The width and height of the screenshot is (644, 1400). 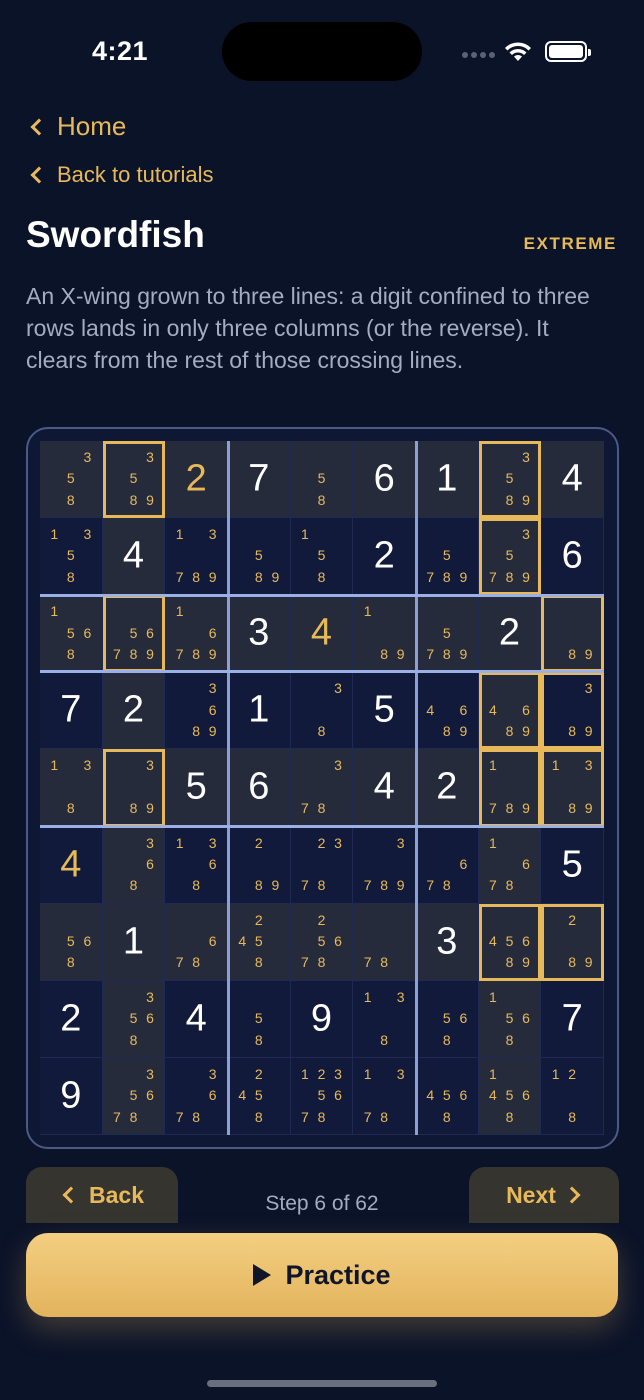 What do you see at coordinates (134, 1019) in the screenshot?
I see `sudoku-cell: 3568` at bounding box center [134, 1019].